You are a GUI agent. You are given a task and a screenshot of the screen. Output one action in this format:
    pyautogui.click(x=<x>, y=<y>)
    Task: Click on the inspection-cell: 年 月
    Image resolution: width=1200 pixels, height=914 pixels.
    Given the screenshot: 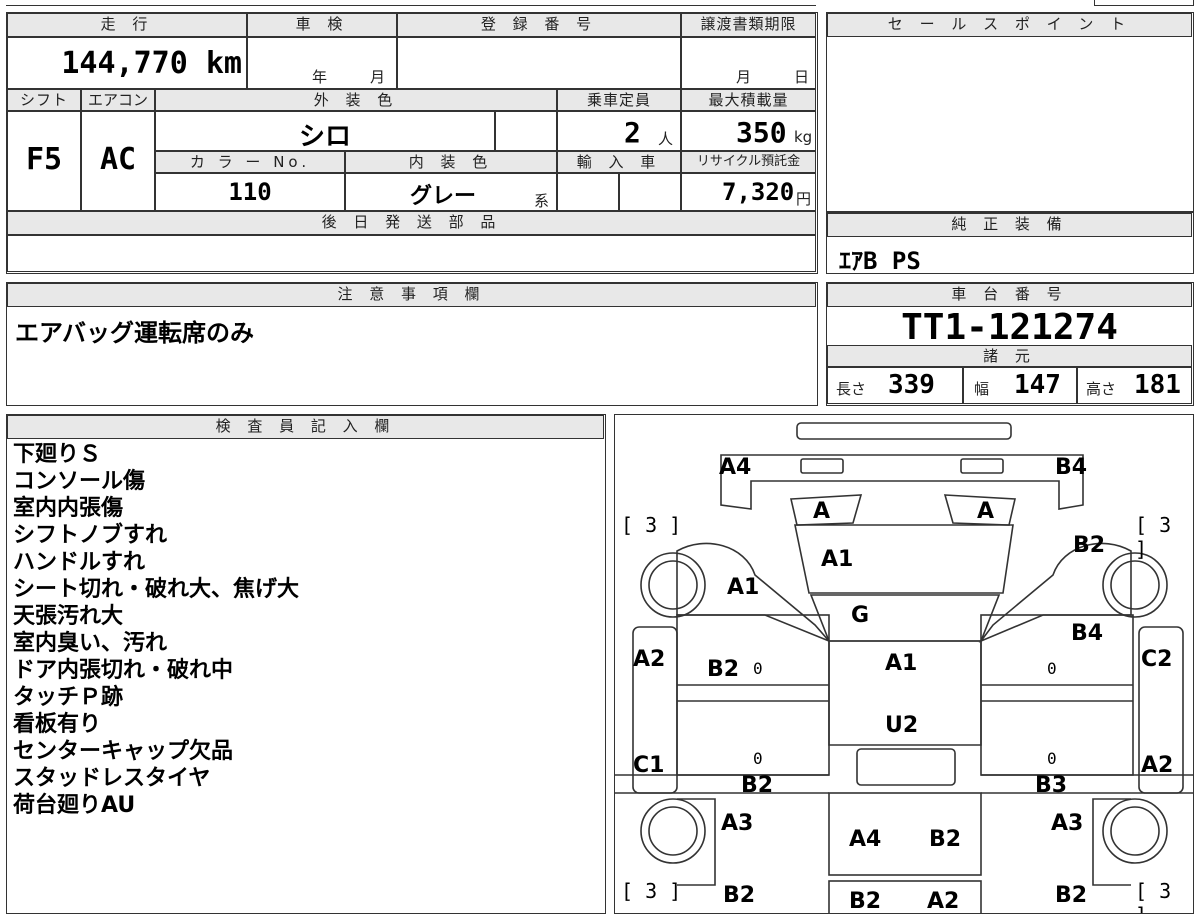 What is the action you would take?
    pyautogui.click(x=322, y=63)
    